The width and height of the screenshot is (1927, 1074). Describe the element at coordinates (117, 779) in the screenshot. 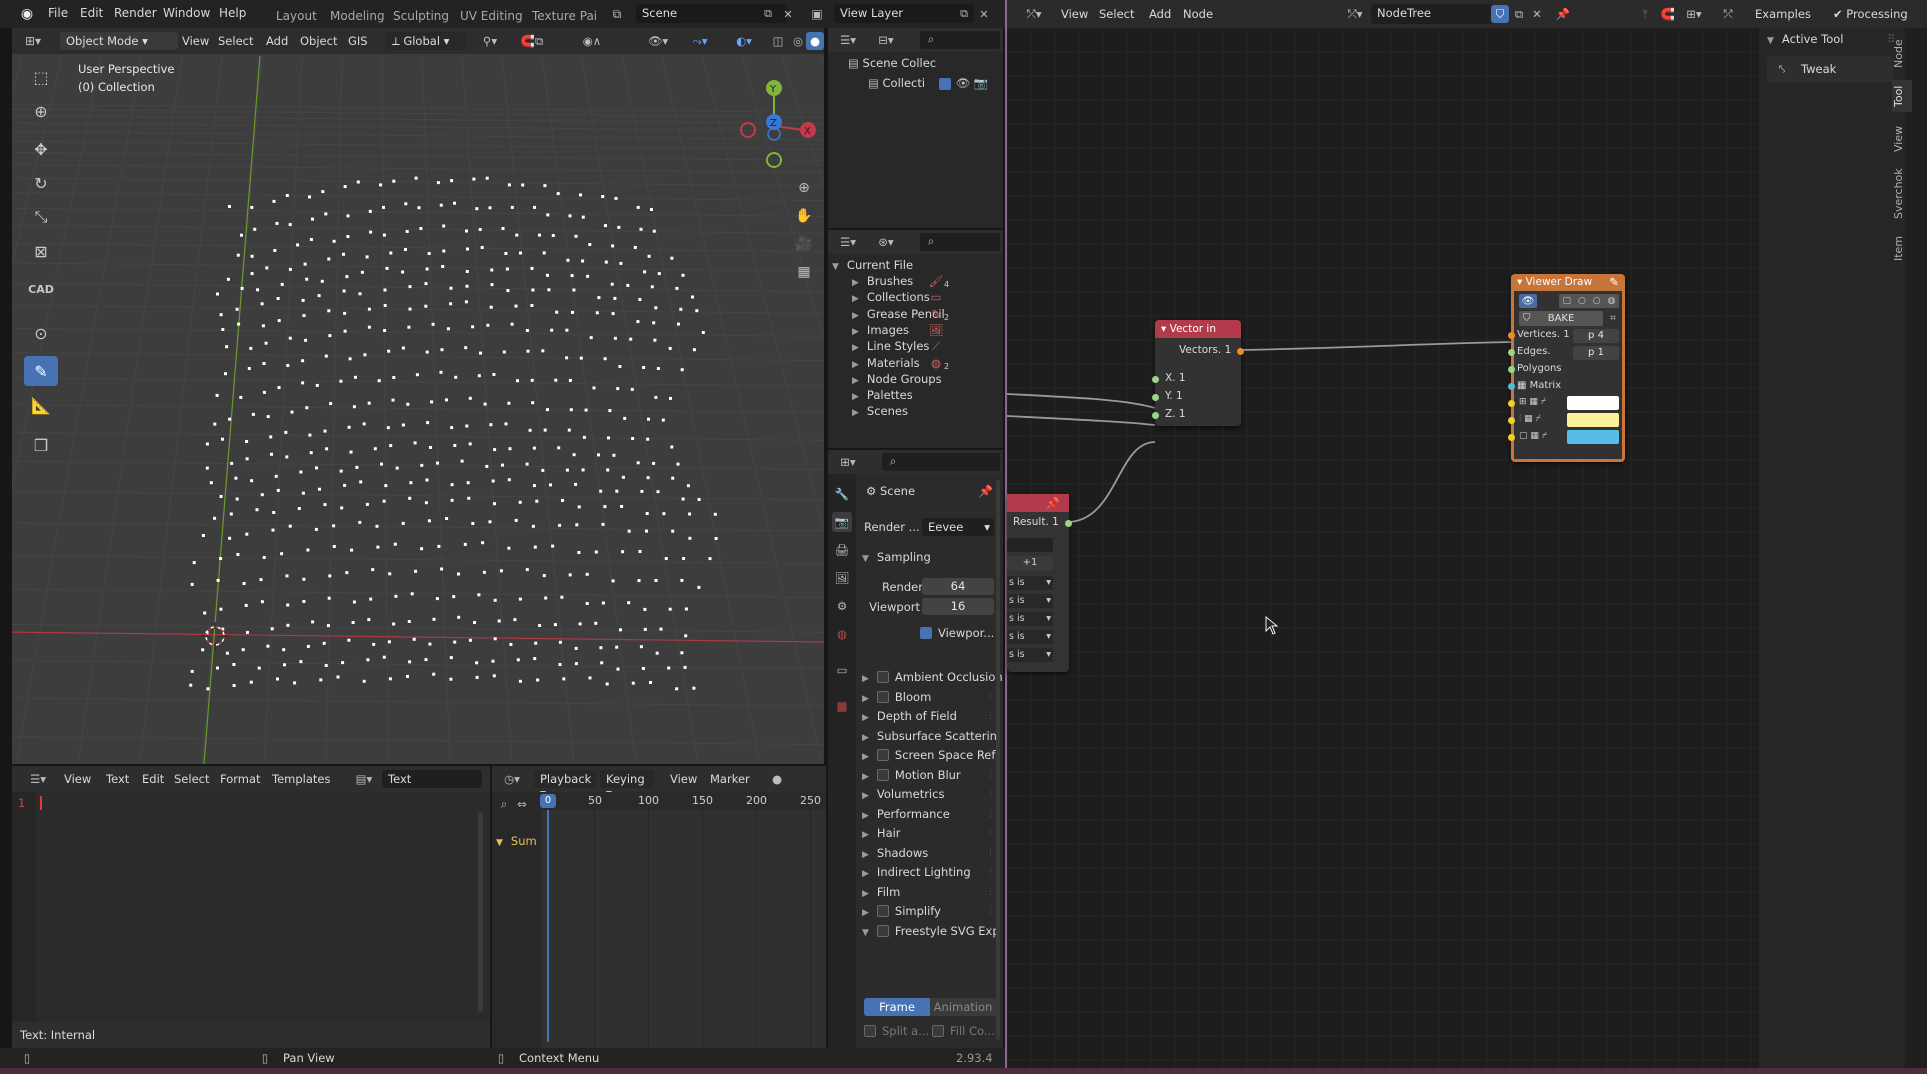

I see `text-menu-text: Text` at that location.